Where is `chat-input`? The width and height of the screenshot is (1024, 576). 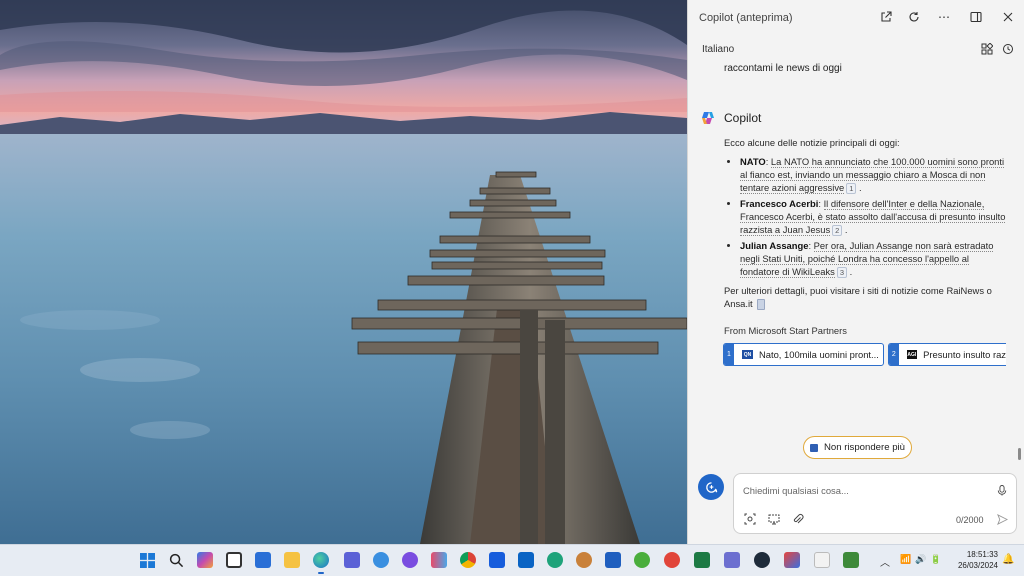
chat-input is located at coordinates (863, 490).